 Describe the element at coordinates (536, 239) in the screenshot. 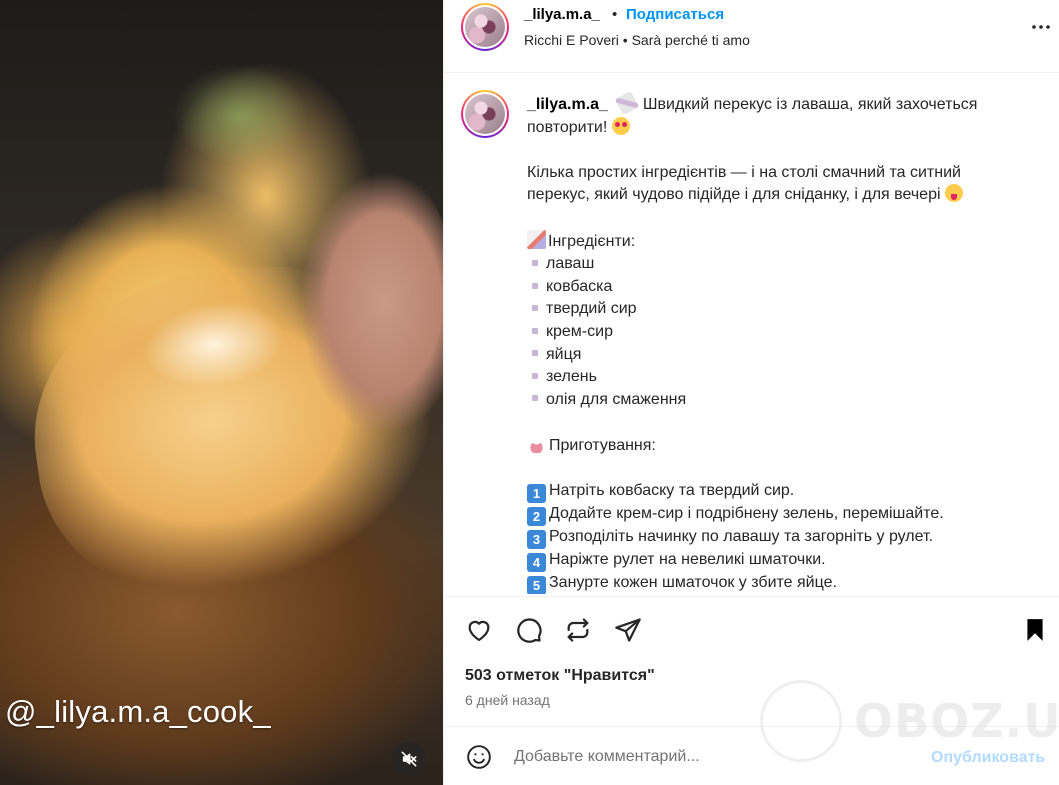

I see `memo-emoji-icon` at that location.